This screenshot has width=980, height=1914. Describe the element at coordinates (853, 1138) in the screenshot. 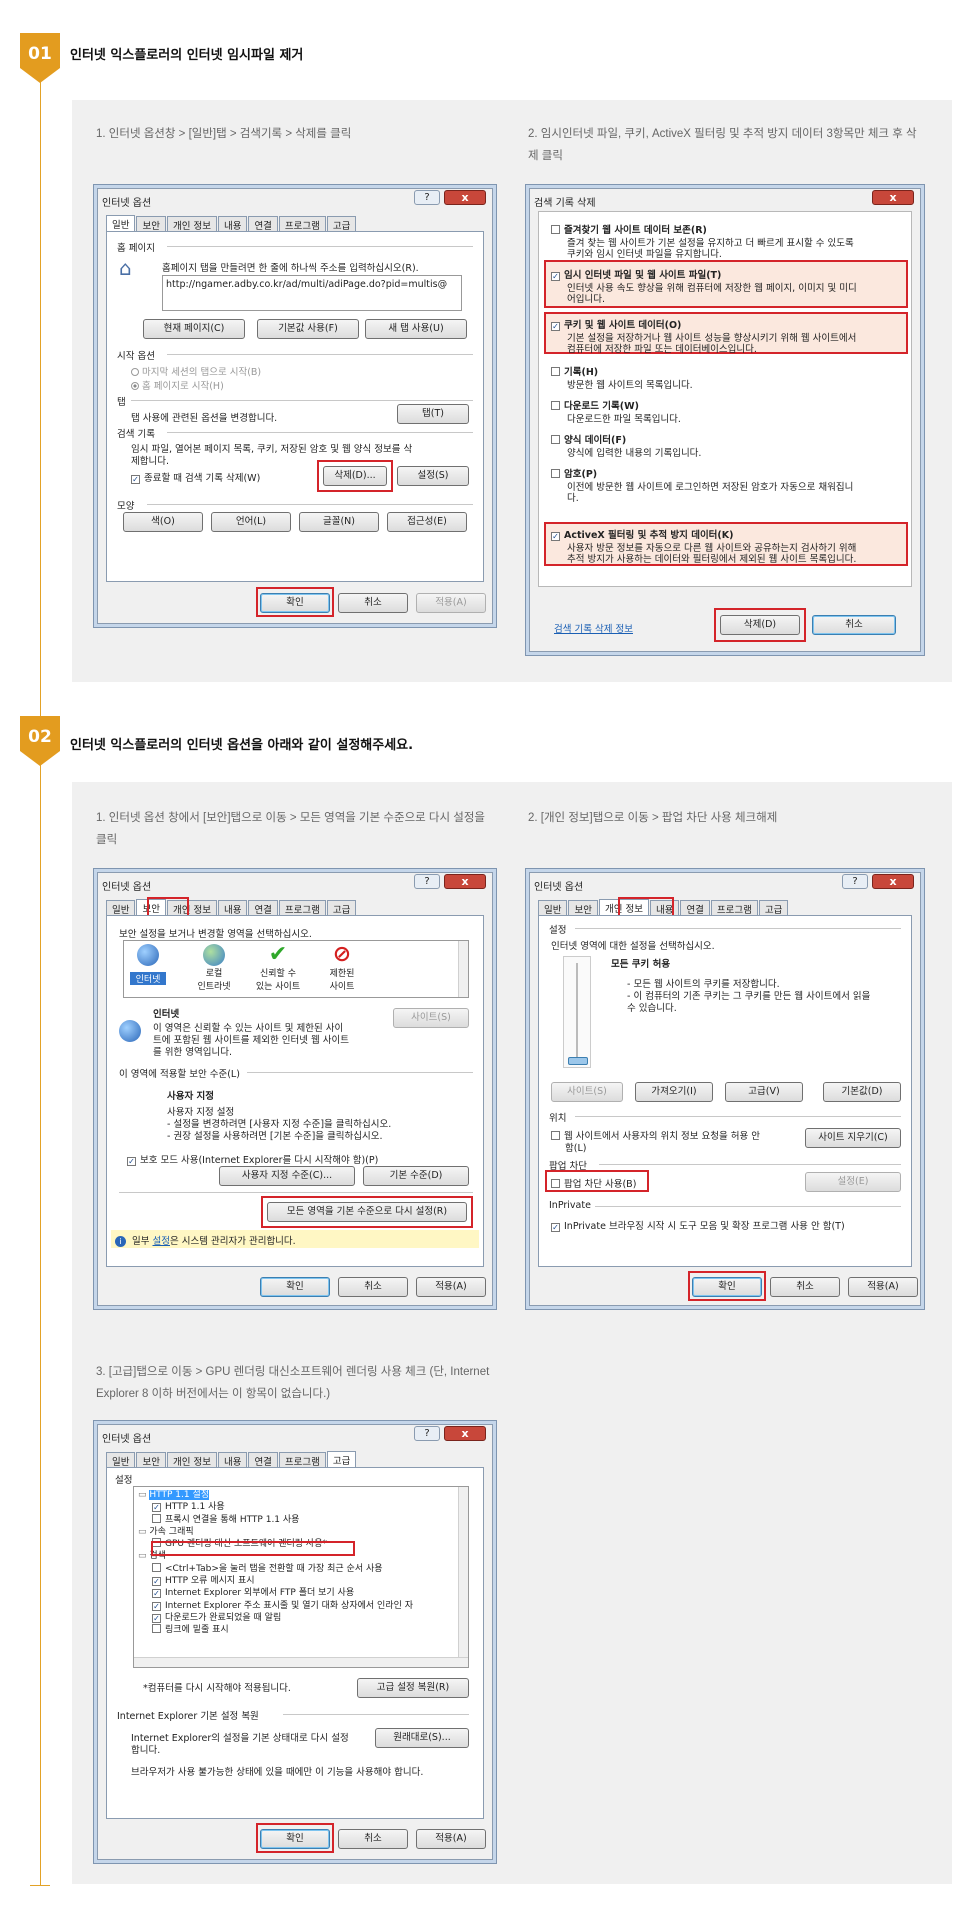

I see `clear-sites-button: 사이트 지우기(C)` at that location.